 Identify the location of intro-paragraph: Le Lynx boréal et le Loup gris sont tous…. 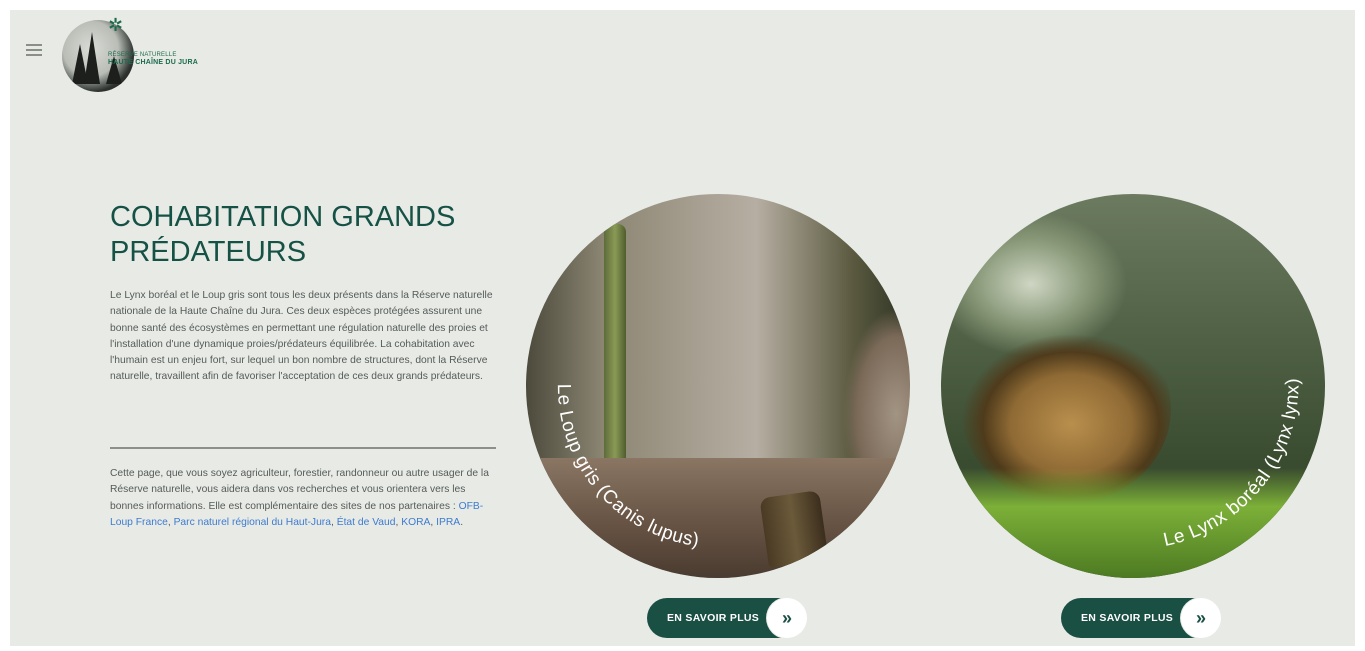
(301, 336).